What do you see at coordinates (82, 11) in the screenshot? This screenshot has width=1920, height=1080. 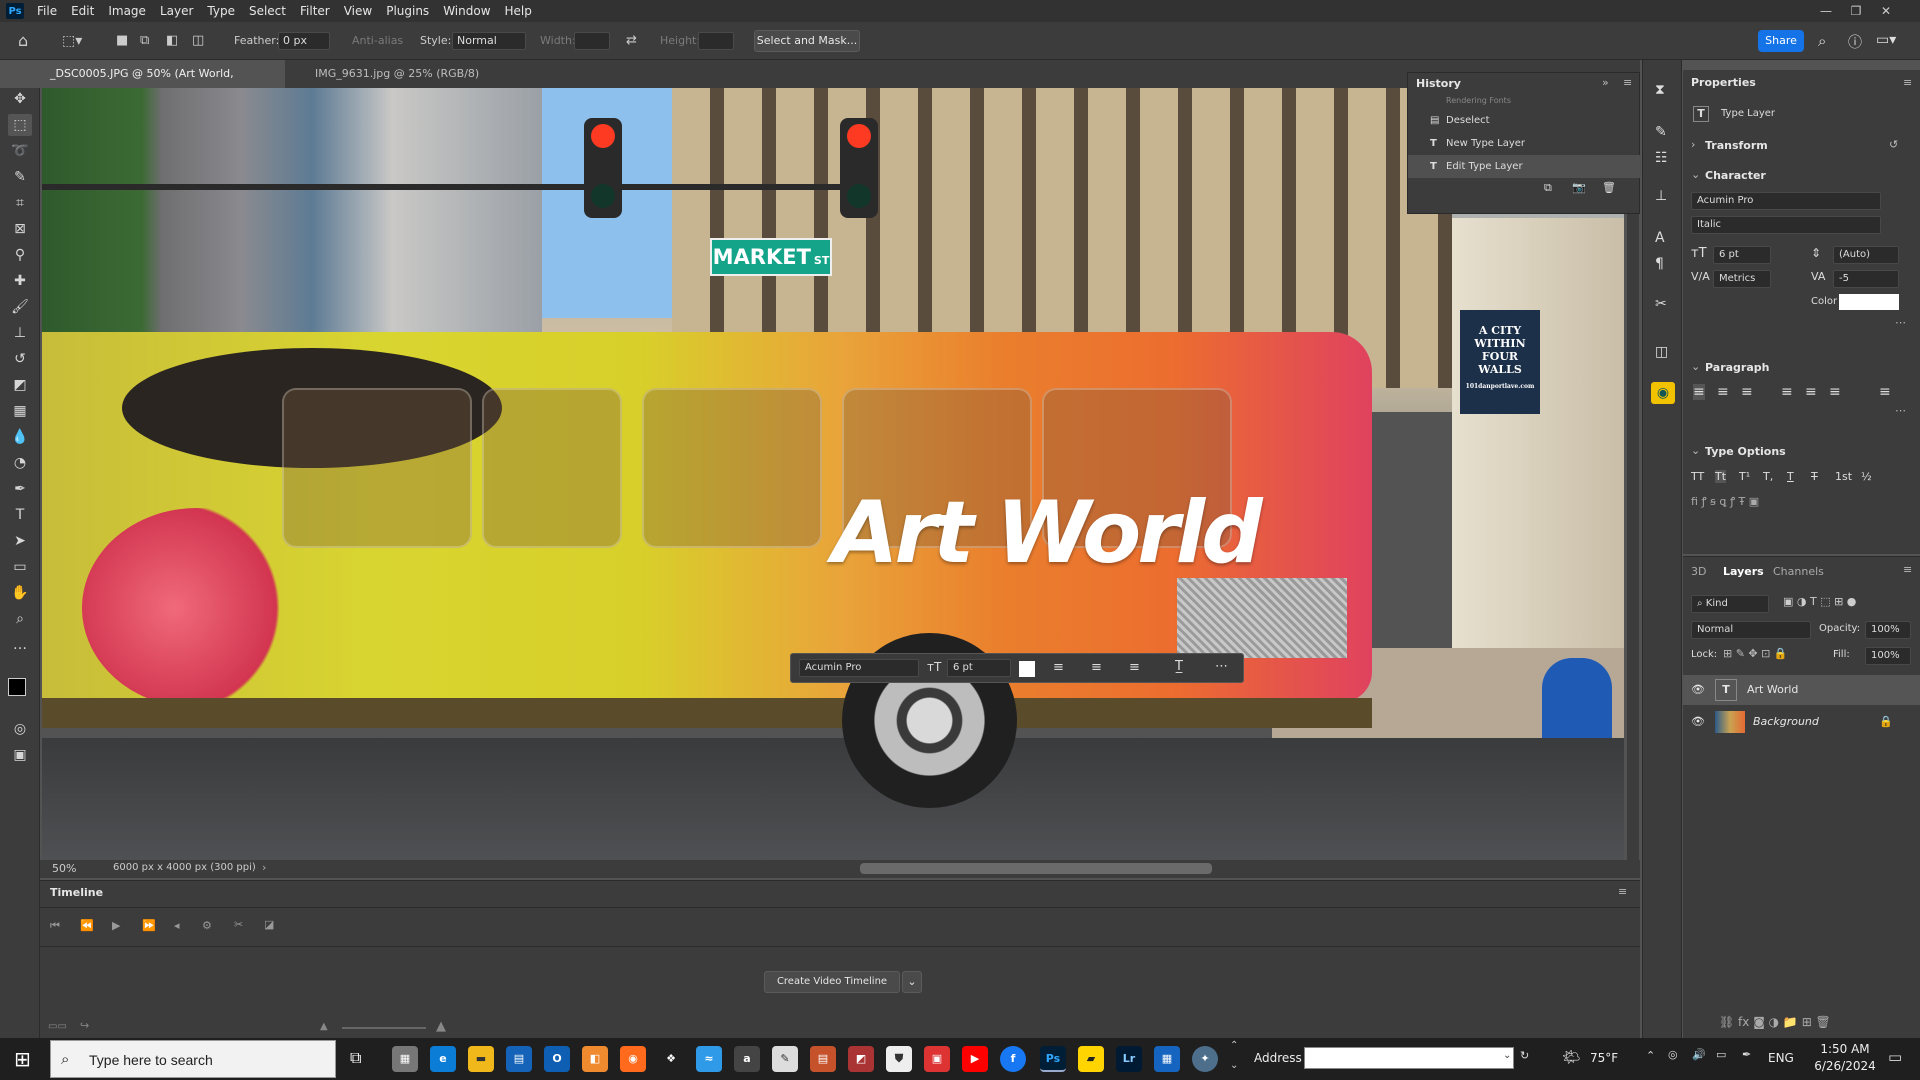 I see `menu-edit: Edit` at bounding box center [82, 11].